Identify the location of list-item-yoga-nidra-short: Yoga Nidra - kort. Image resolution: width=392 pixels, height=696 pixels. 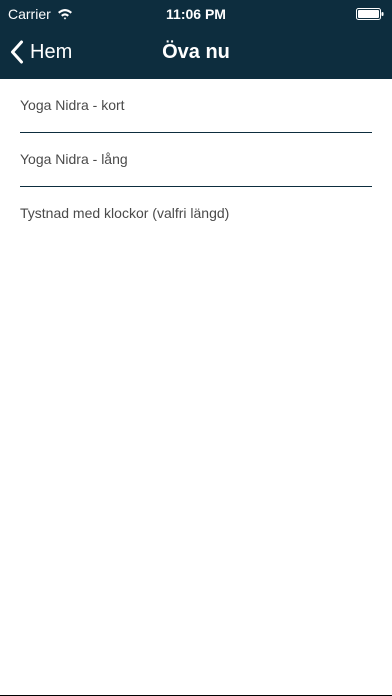
(196, 106).